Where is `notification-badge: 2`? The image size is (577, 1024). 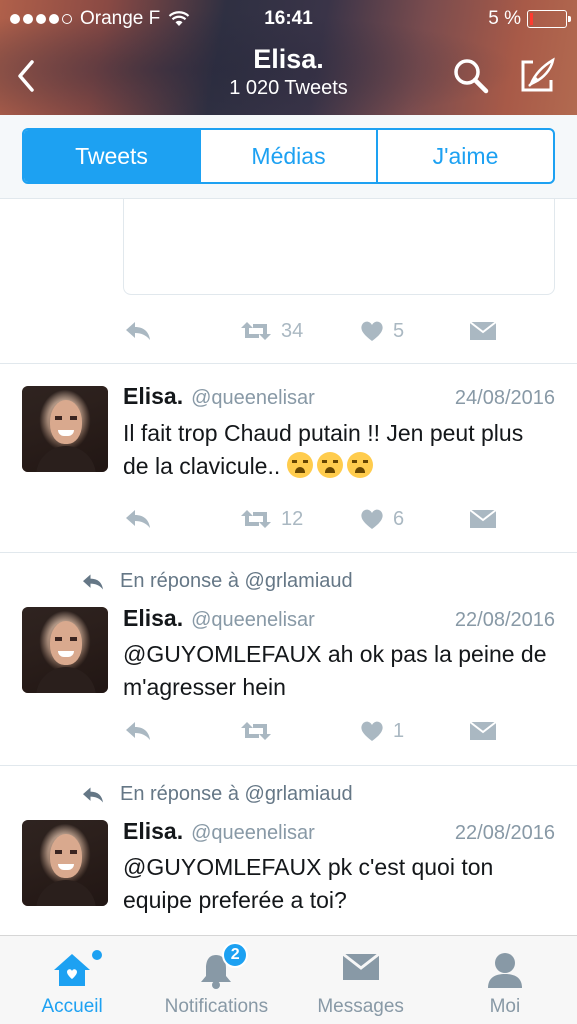 notification-badge: 2 is located at coordinates (235, 955).